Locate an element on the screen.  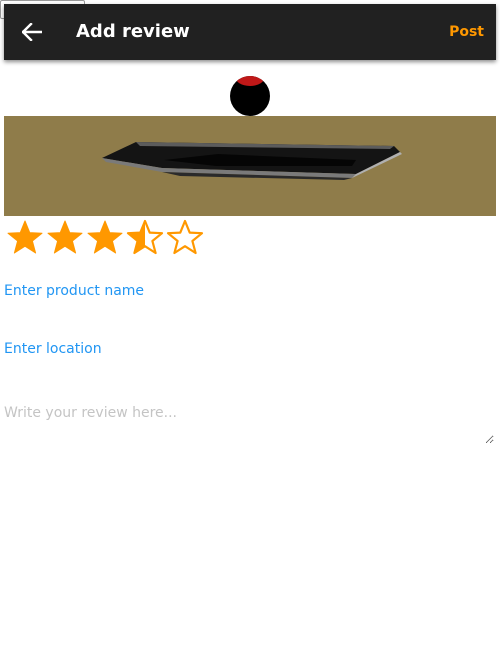
avatar-accent is located at coordinates (250, 81).